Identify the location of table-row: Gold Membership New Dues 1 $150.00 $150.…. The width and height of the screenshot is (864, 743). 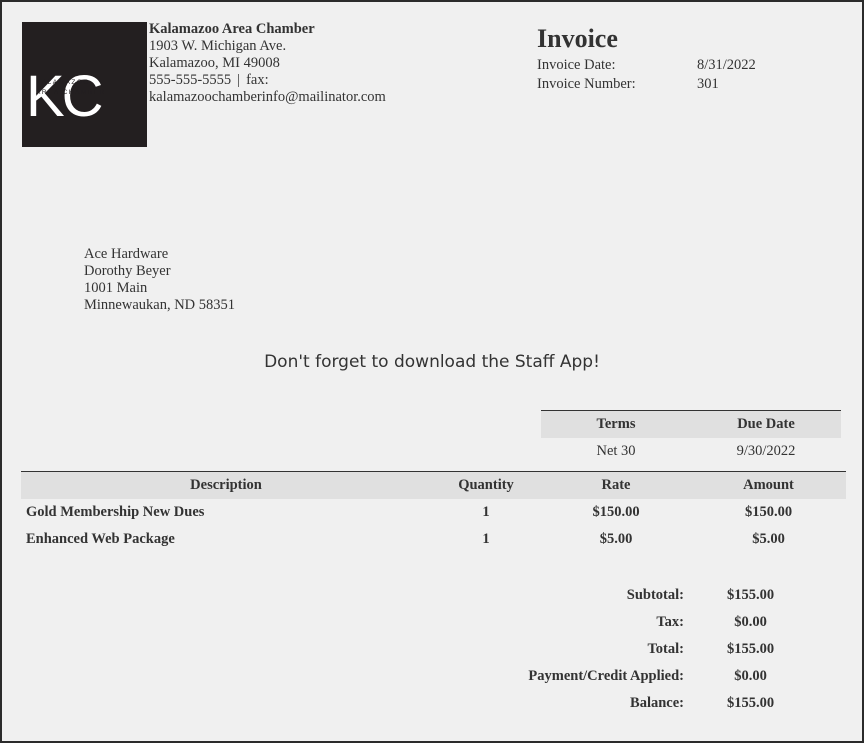
(433, 512).